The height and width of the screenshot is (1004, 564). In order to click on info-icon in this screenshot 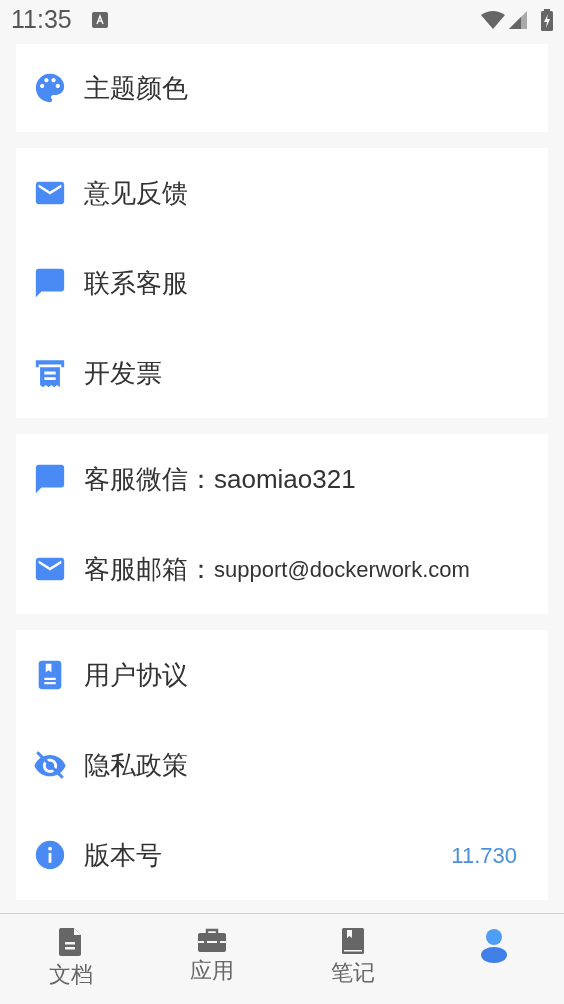, I will do `click(50, 855)`.